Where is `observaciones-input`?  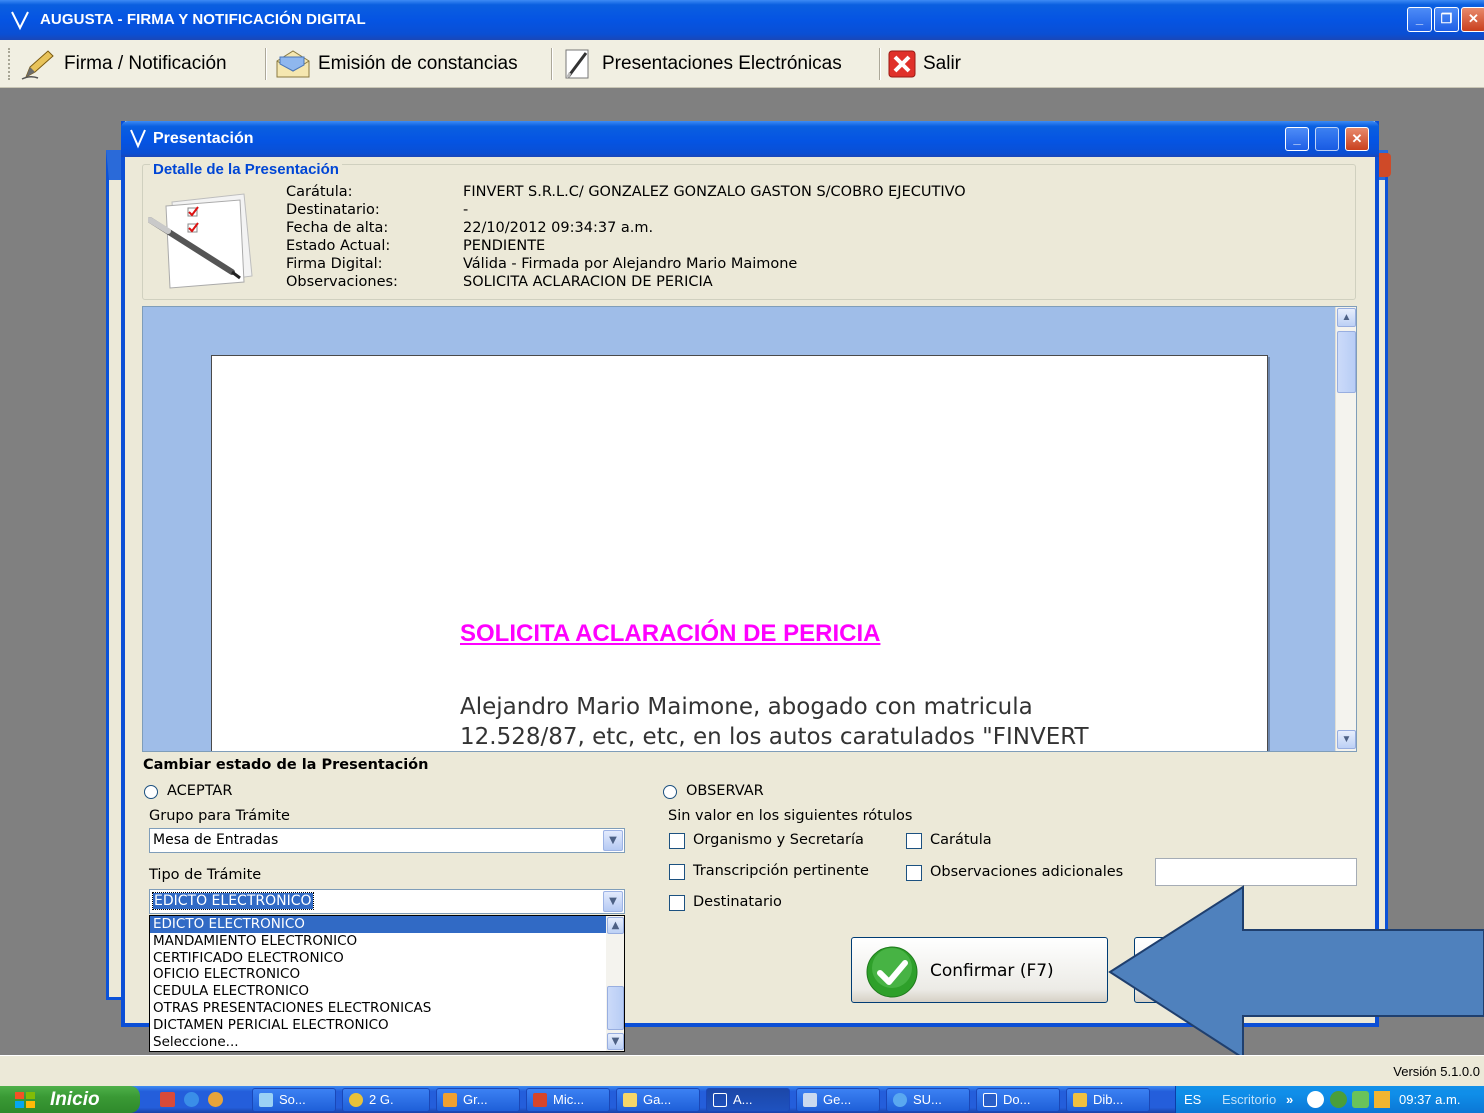 observaciones-input is located at coordinates (1256, 872).